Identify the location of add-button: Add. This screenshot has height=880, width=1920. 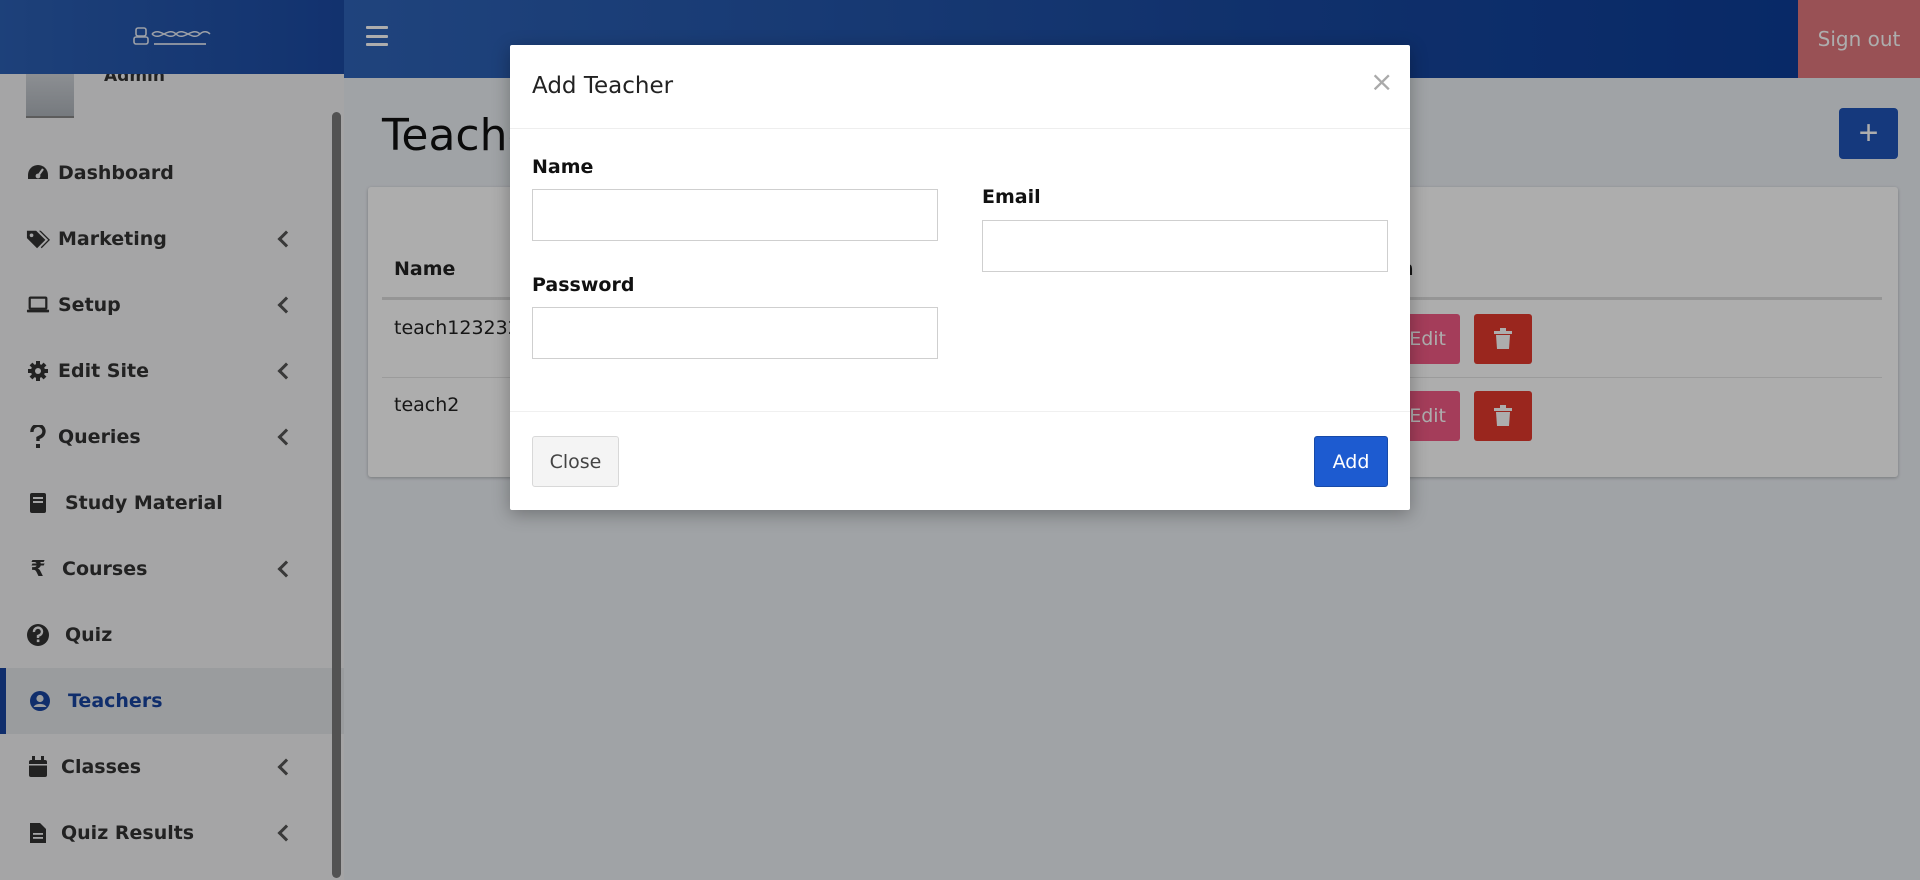
(1351, 461).